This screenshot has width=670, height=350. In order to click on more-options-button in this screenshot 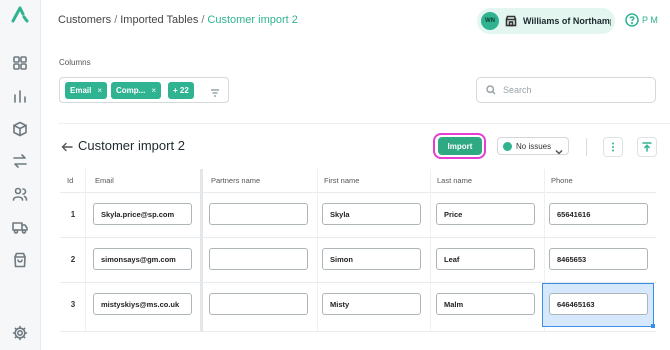, I will do `click(613, 147)`.